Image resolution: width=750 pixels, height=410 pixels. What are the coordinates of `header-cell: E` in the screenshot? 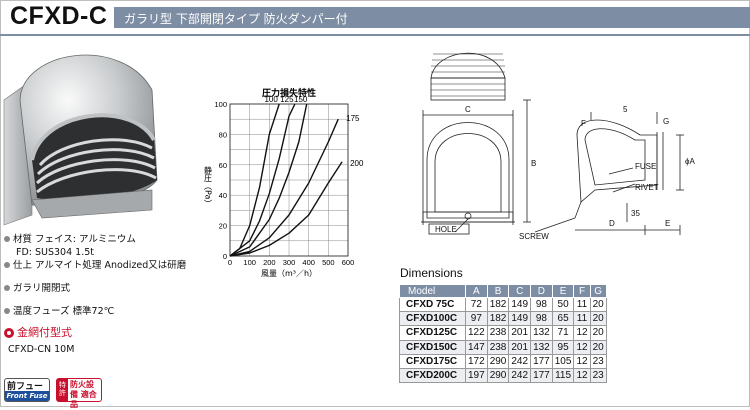 It's located at (563, 291).